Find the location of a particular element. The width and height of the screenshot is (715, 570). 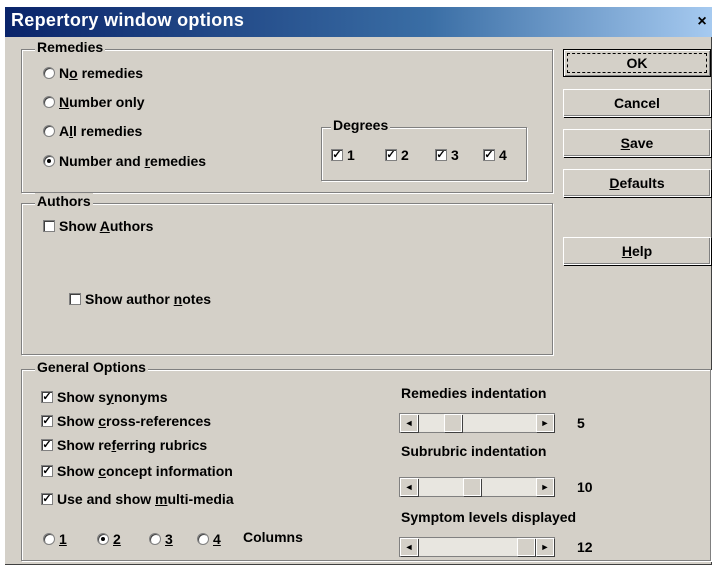

radio-number-and-remedies: Number and remedies is located at coordinates (124, 161).